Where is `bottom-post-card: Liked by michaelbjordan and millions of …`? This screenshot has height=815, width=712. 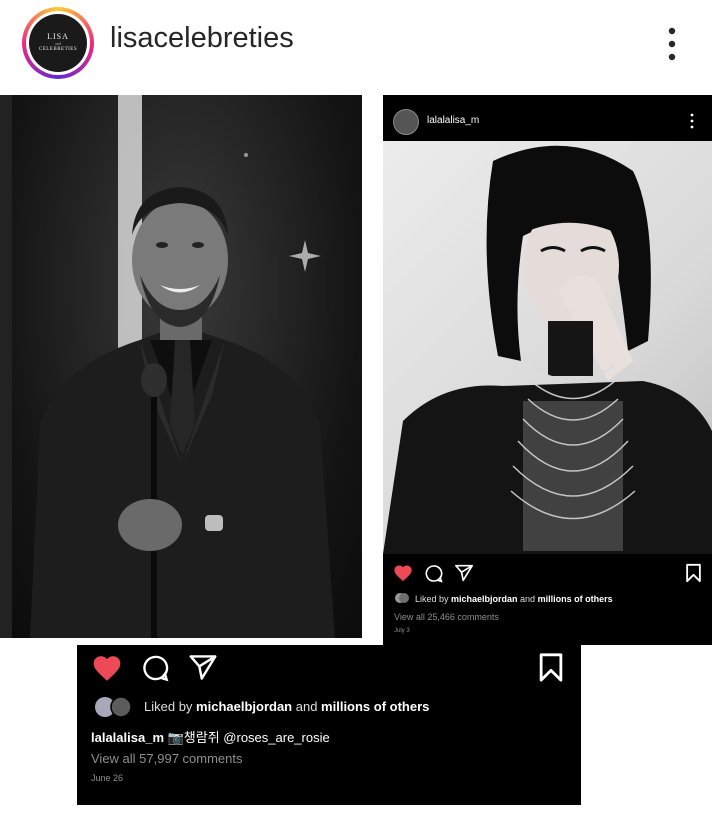
bottom-post-card: Liked by michaelbjordan and millions of … is located at coordinates (329, 725).